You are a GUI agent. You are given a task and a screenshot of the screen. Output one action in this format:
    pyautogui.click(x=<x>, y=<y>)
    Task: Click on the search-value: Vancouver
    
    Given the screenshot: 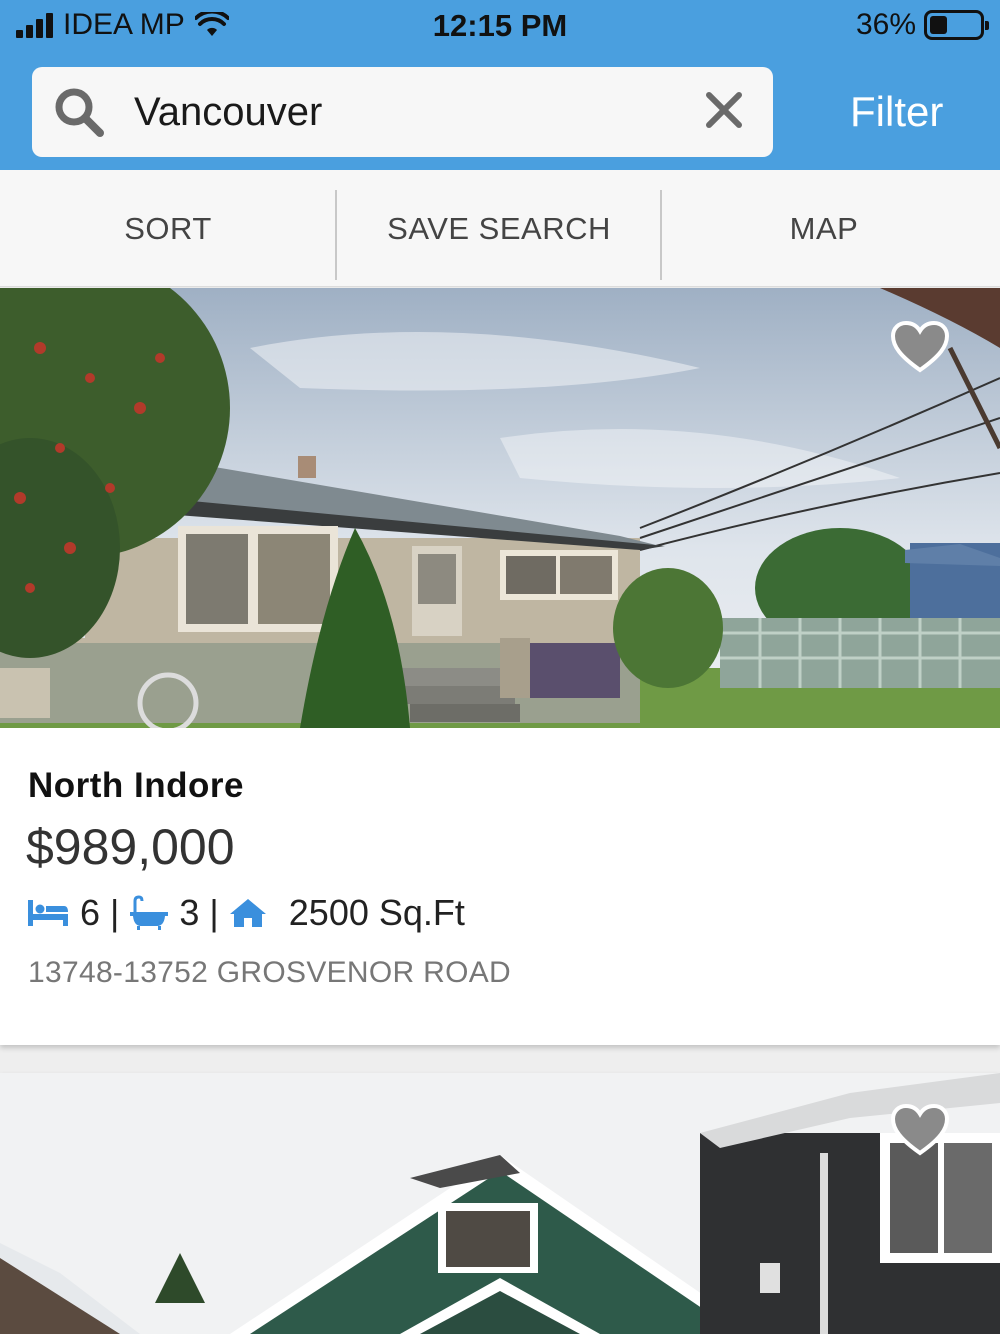 What is the action you would take?
    pyautogui.click(x=228, y=112)
    